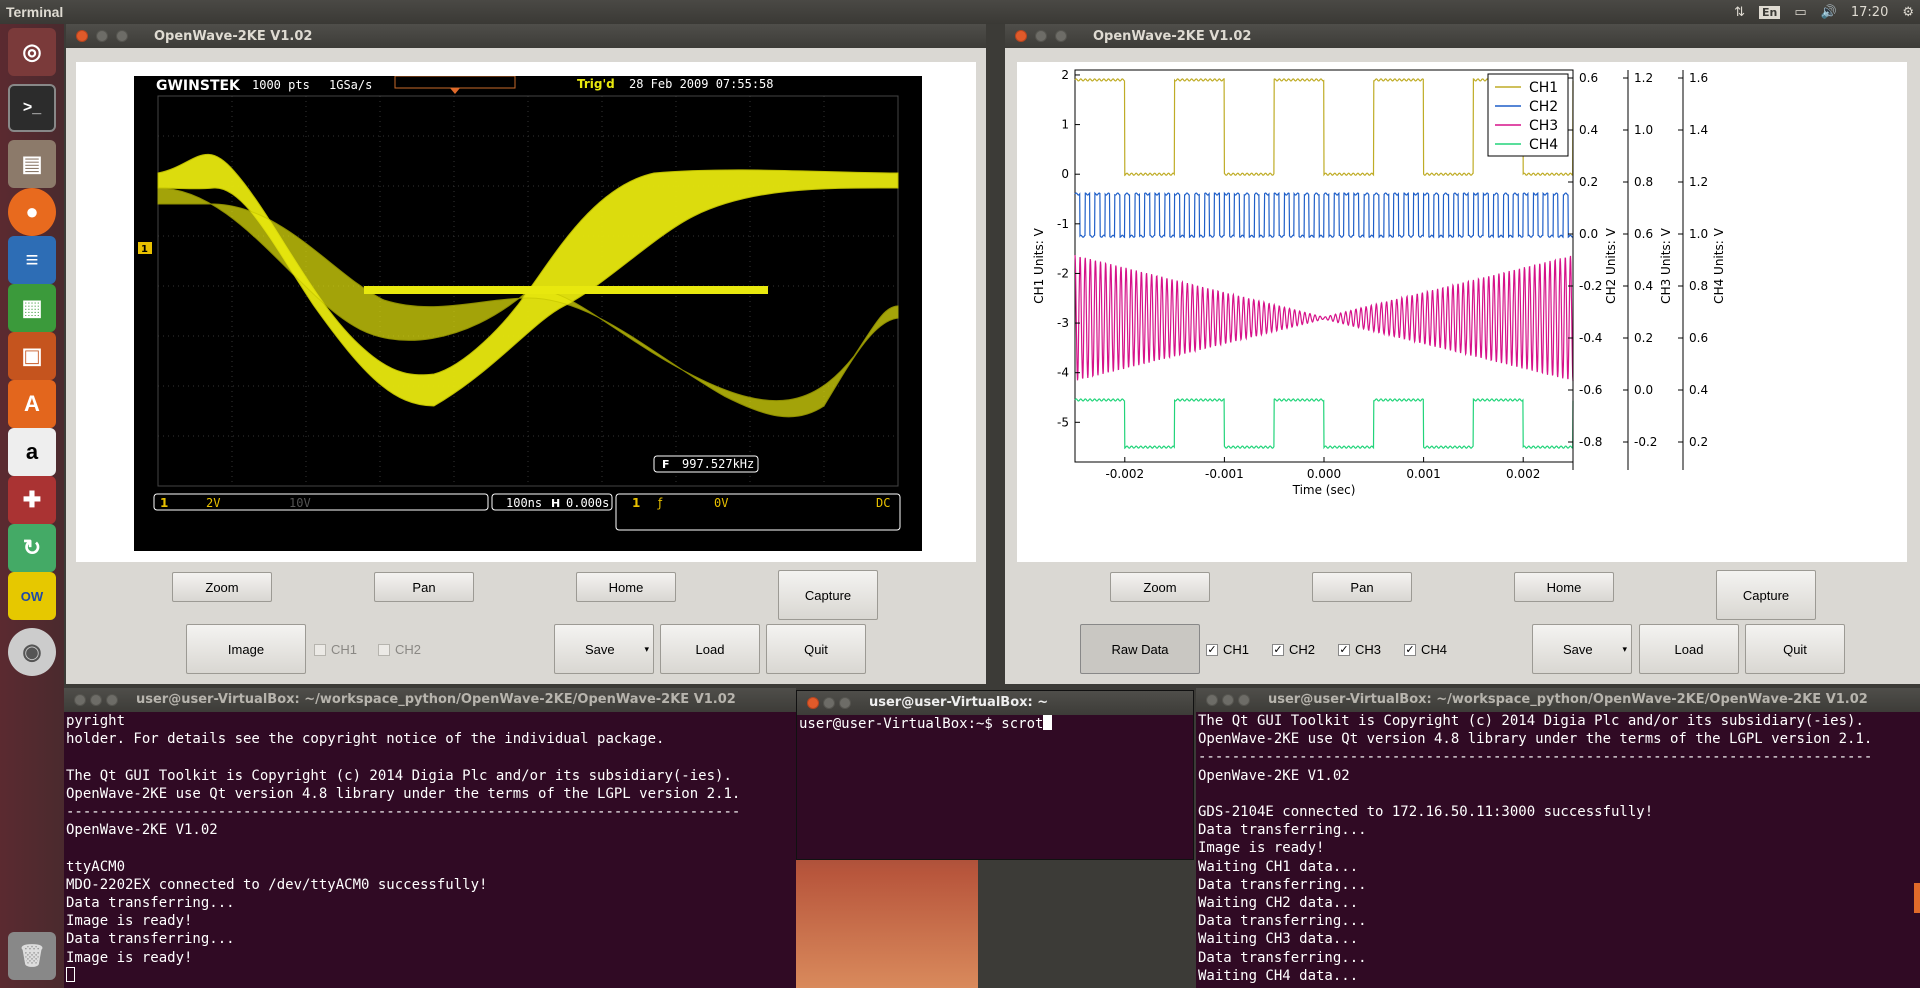  I want to click on keyboard-layout-indicator: En, so click(1770, 12).